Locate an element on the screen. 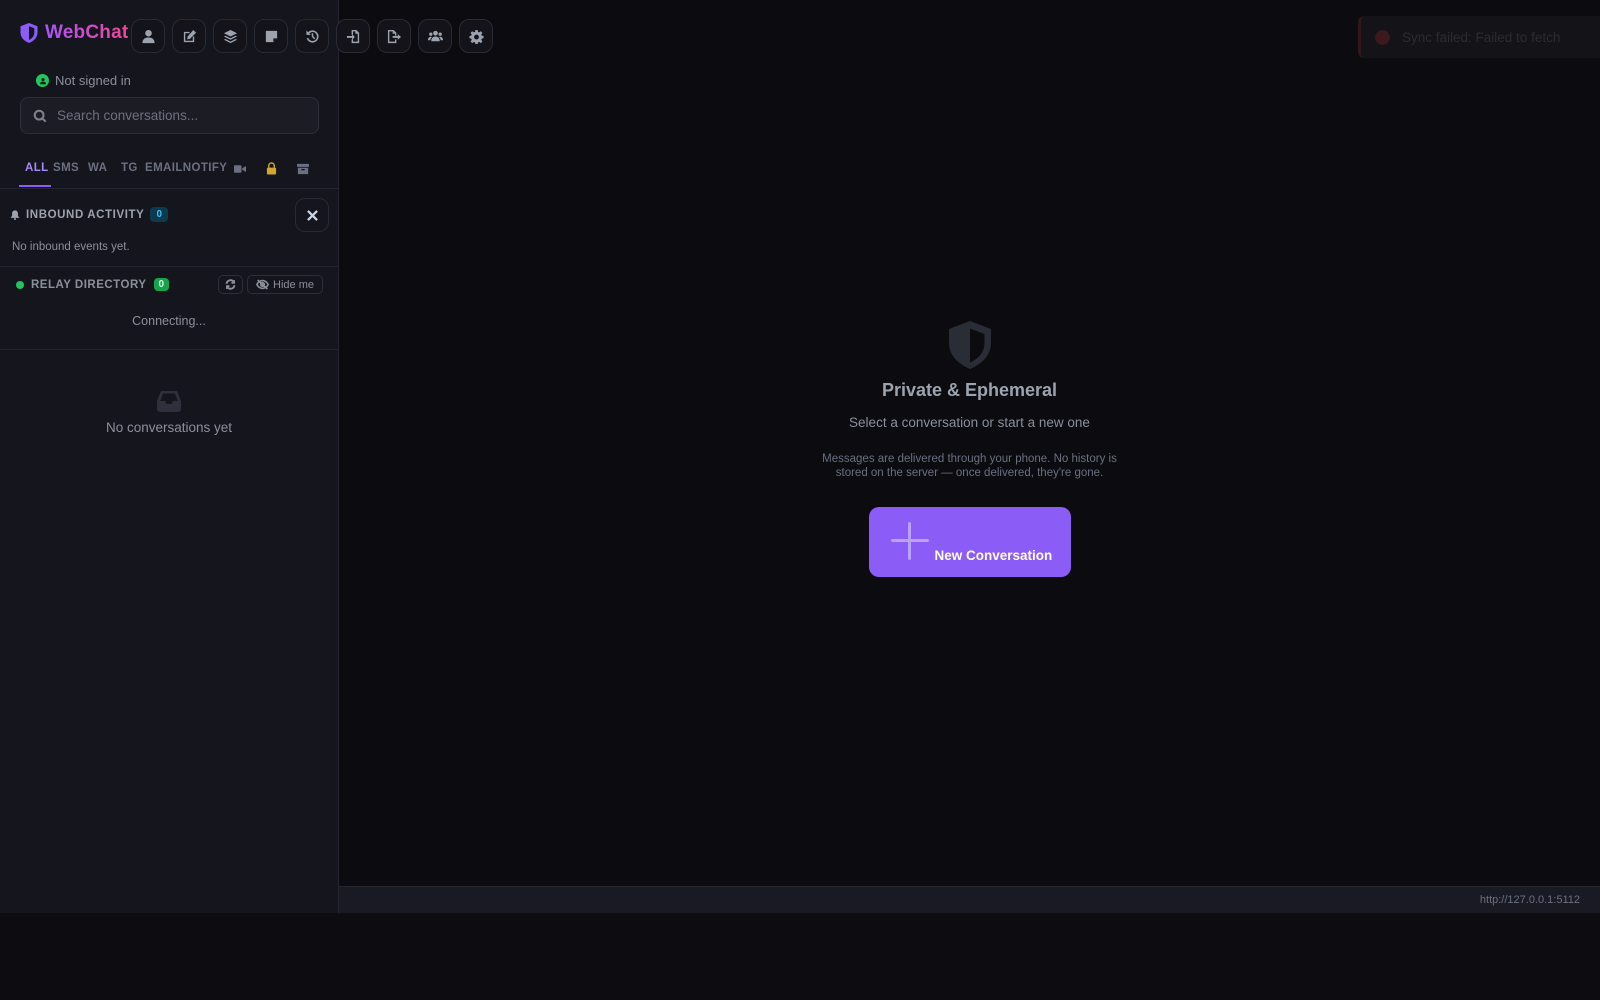 The width and height of the screenshot is (1600, 1000). new-conversation-button: New Conversation is located at coordinates (969, 542).